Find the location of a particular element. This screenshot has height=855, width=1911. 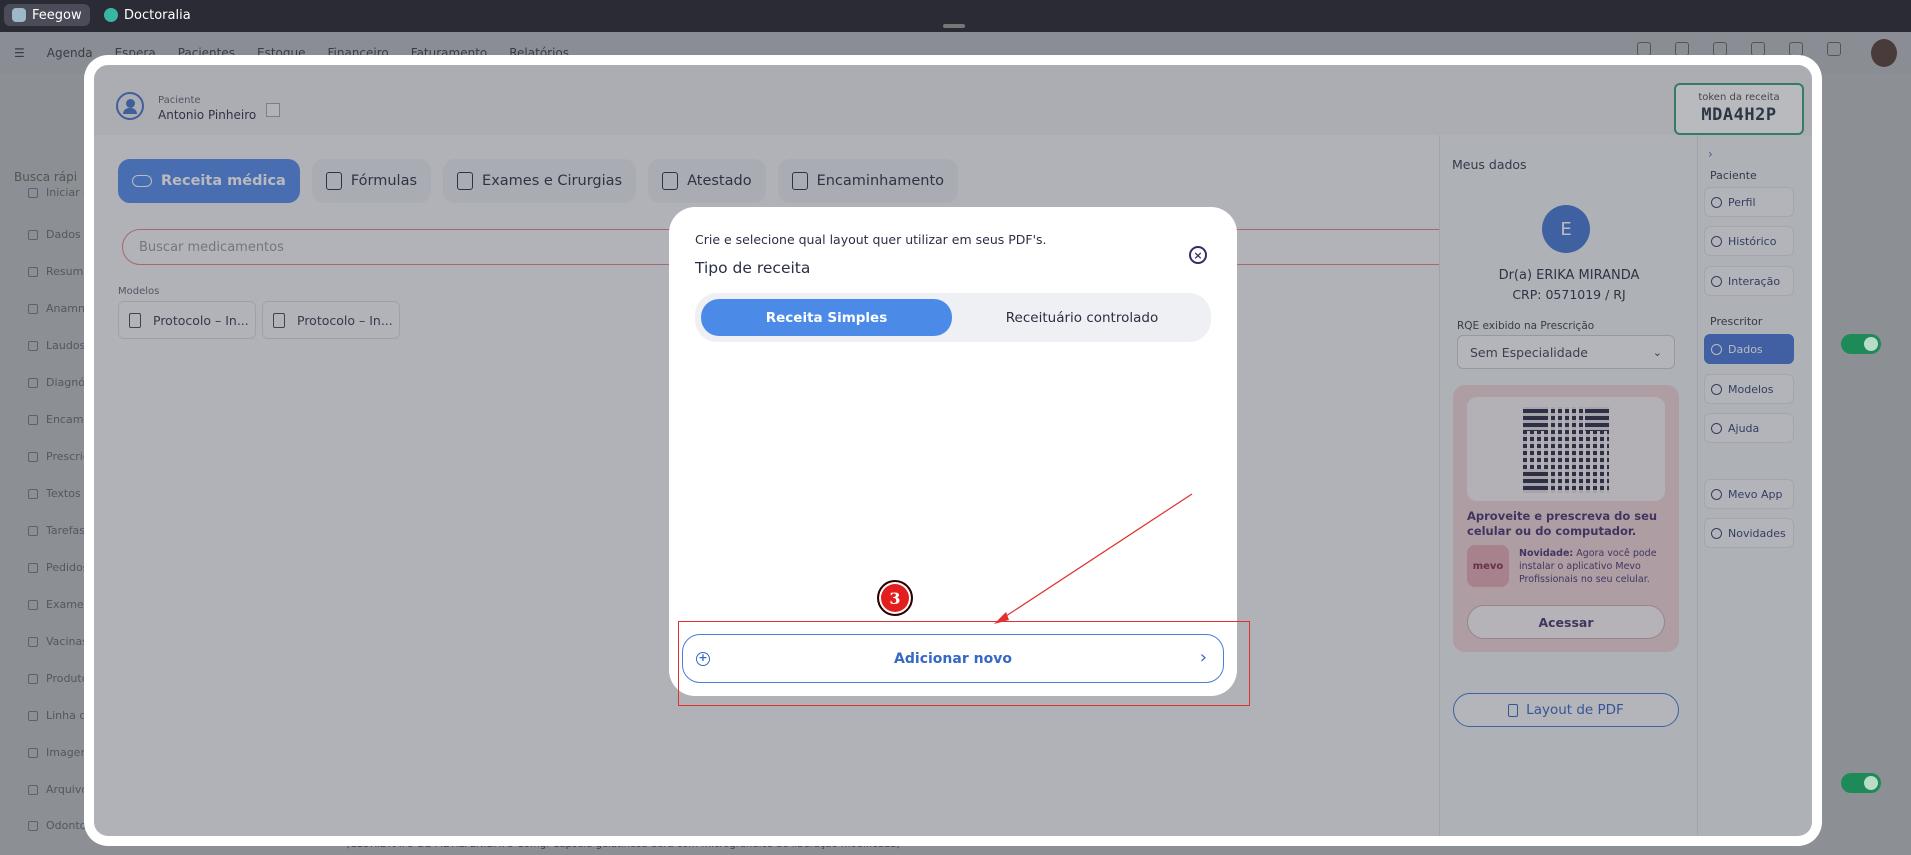

tab-exames-cirurgias: Exames e Cirurgias is located at coordinates (540, 181).